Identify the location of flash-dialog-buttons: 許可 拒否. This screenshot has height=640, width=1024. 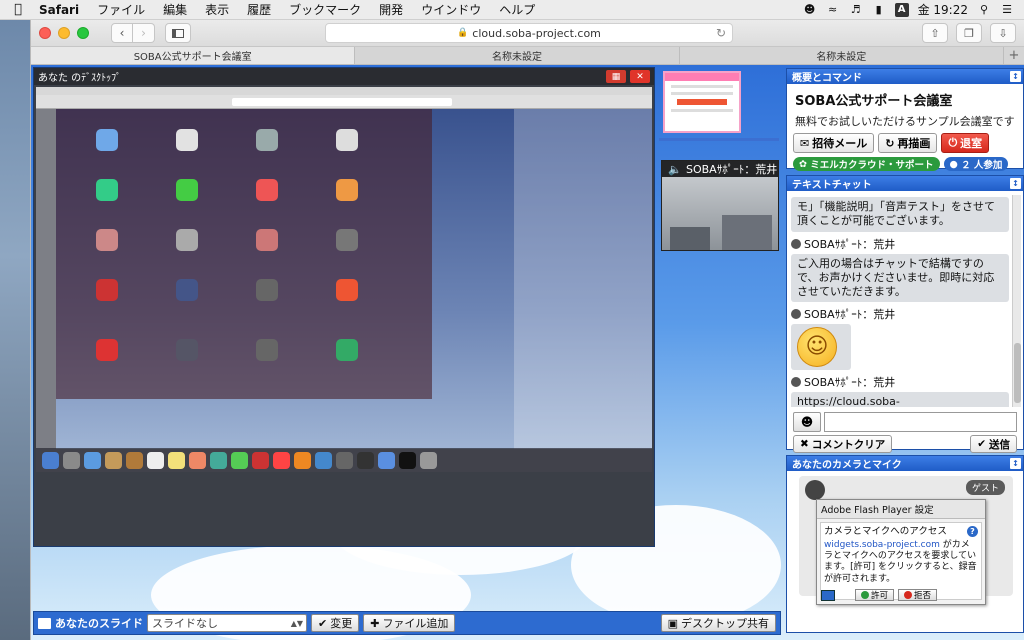
(901, 595).